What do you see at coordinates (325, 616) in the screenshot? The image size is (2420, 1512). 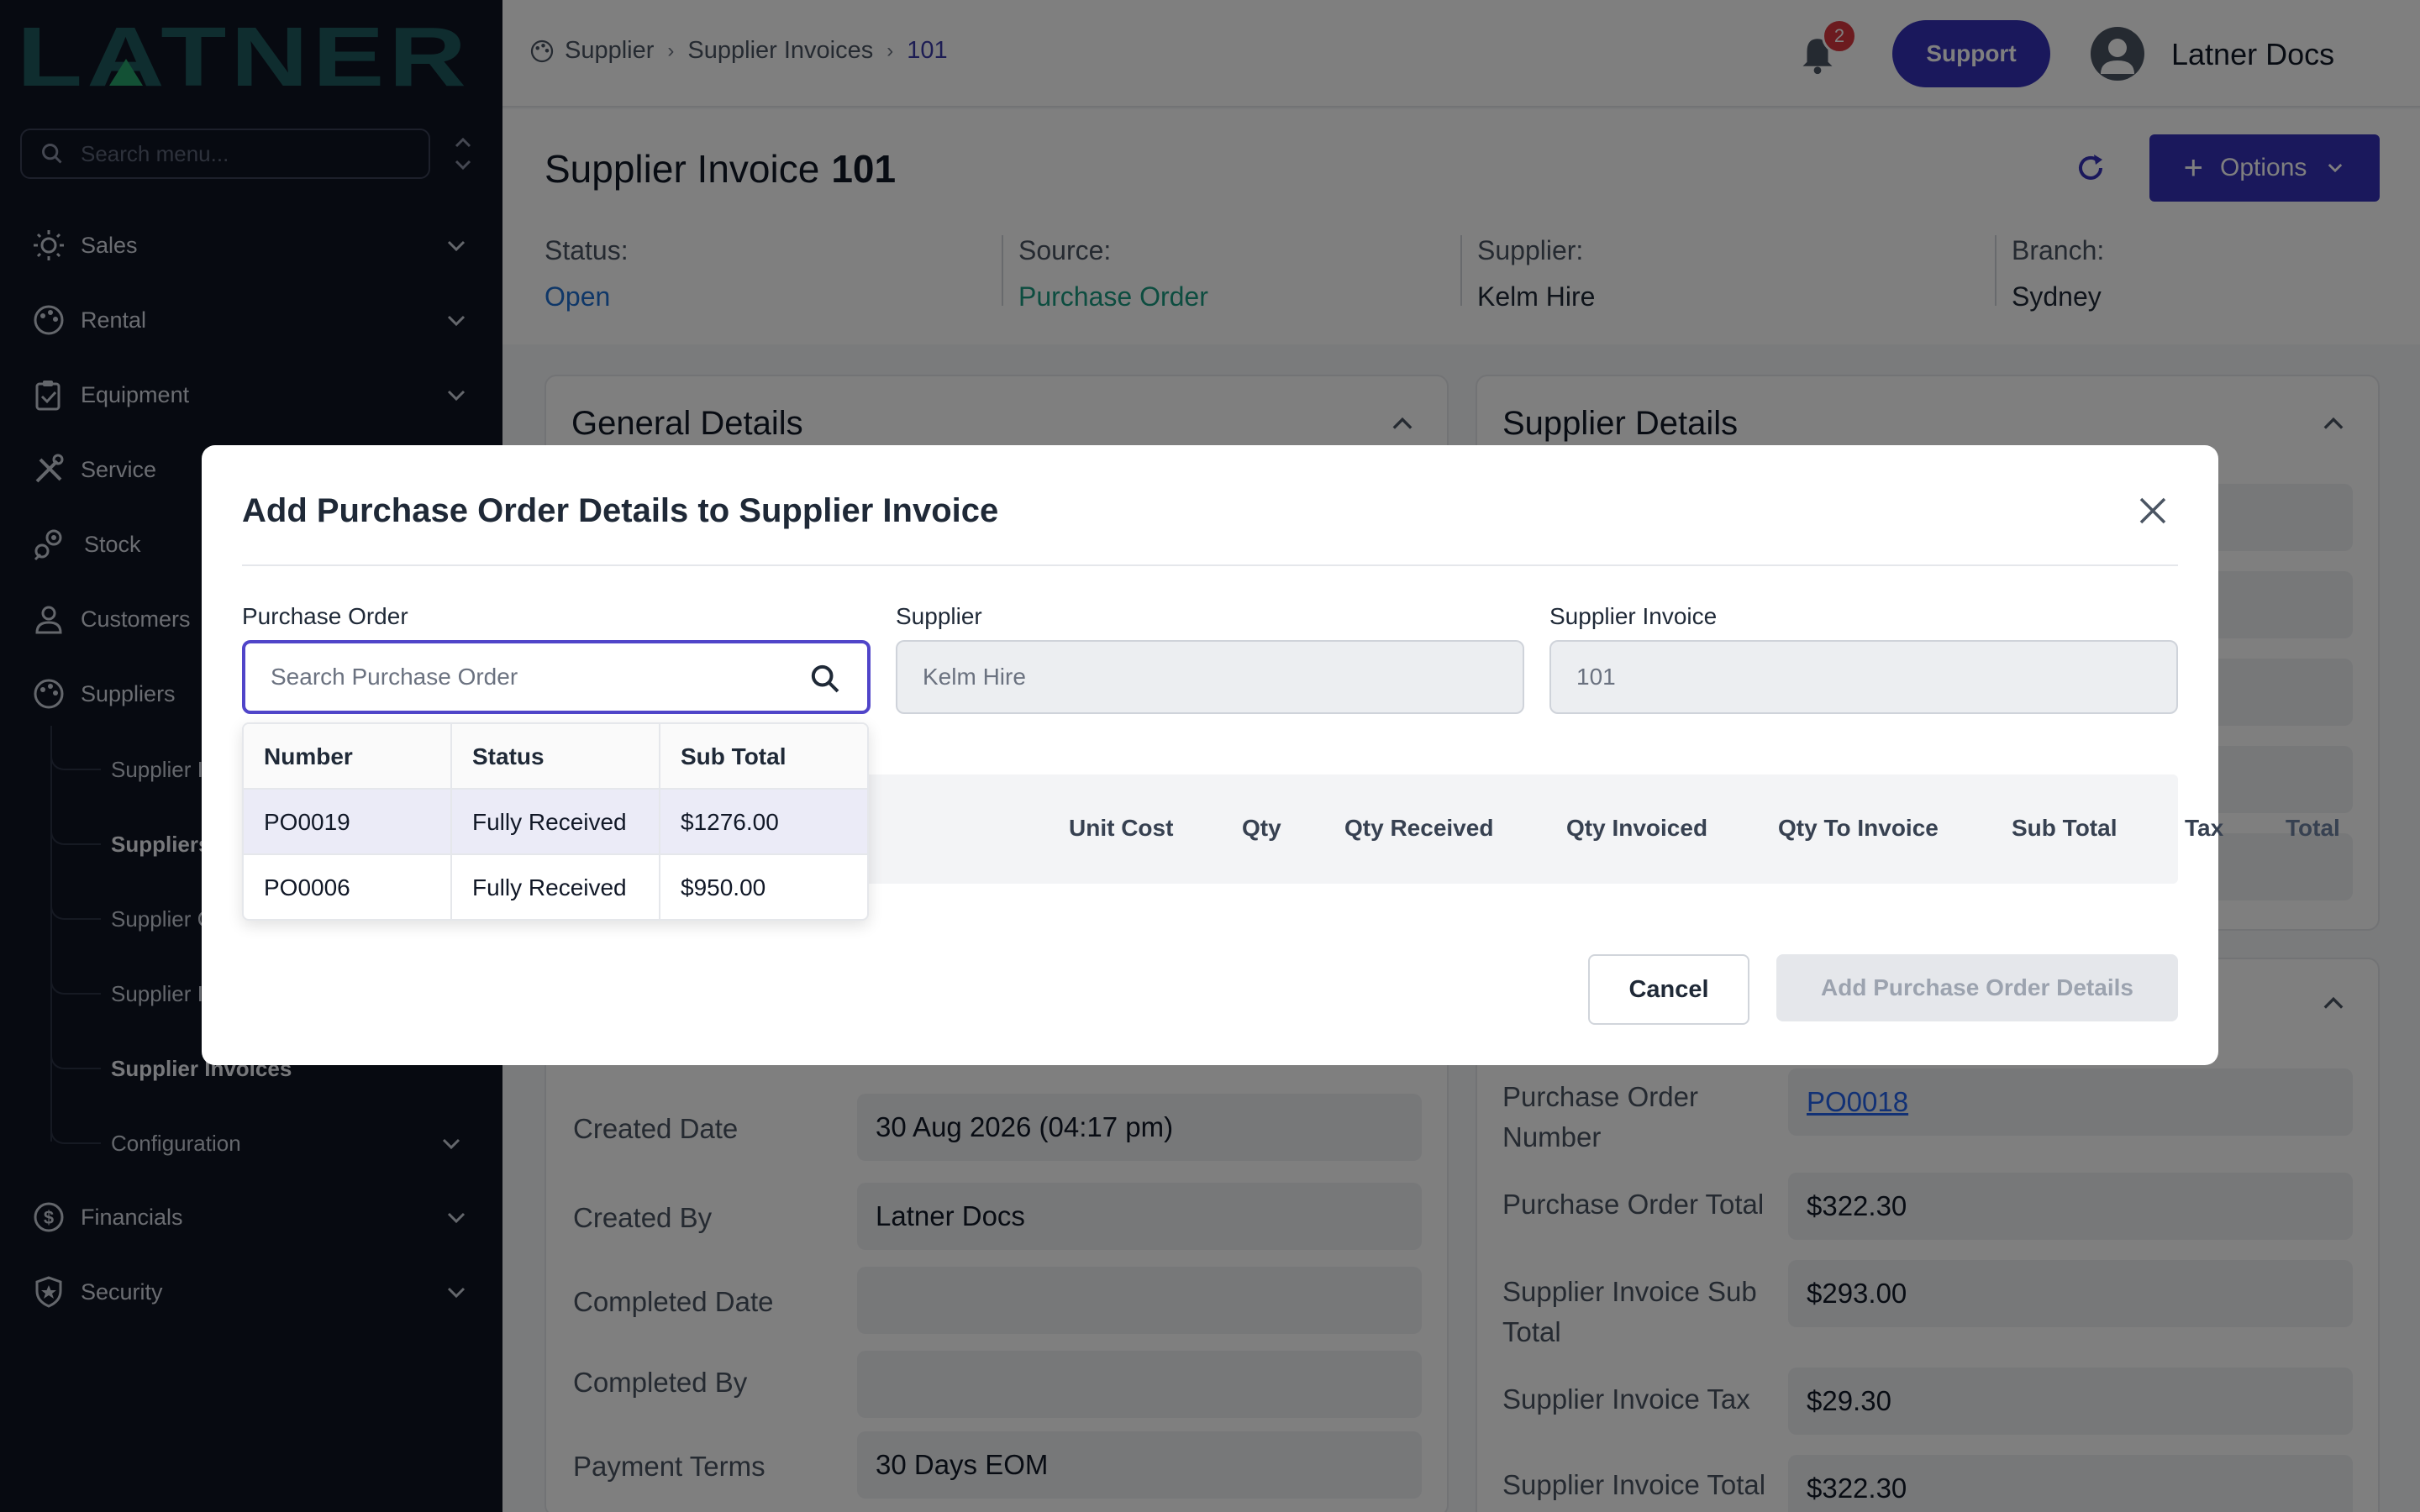 I see `purchase-order-label: Purchase Order` at bounding box center [325, 616].